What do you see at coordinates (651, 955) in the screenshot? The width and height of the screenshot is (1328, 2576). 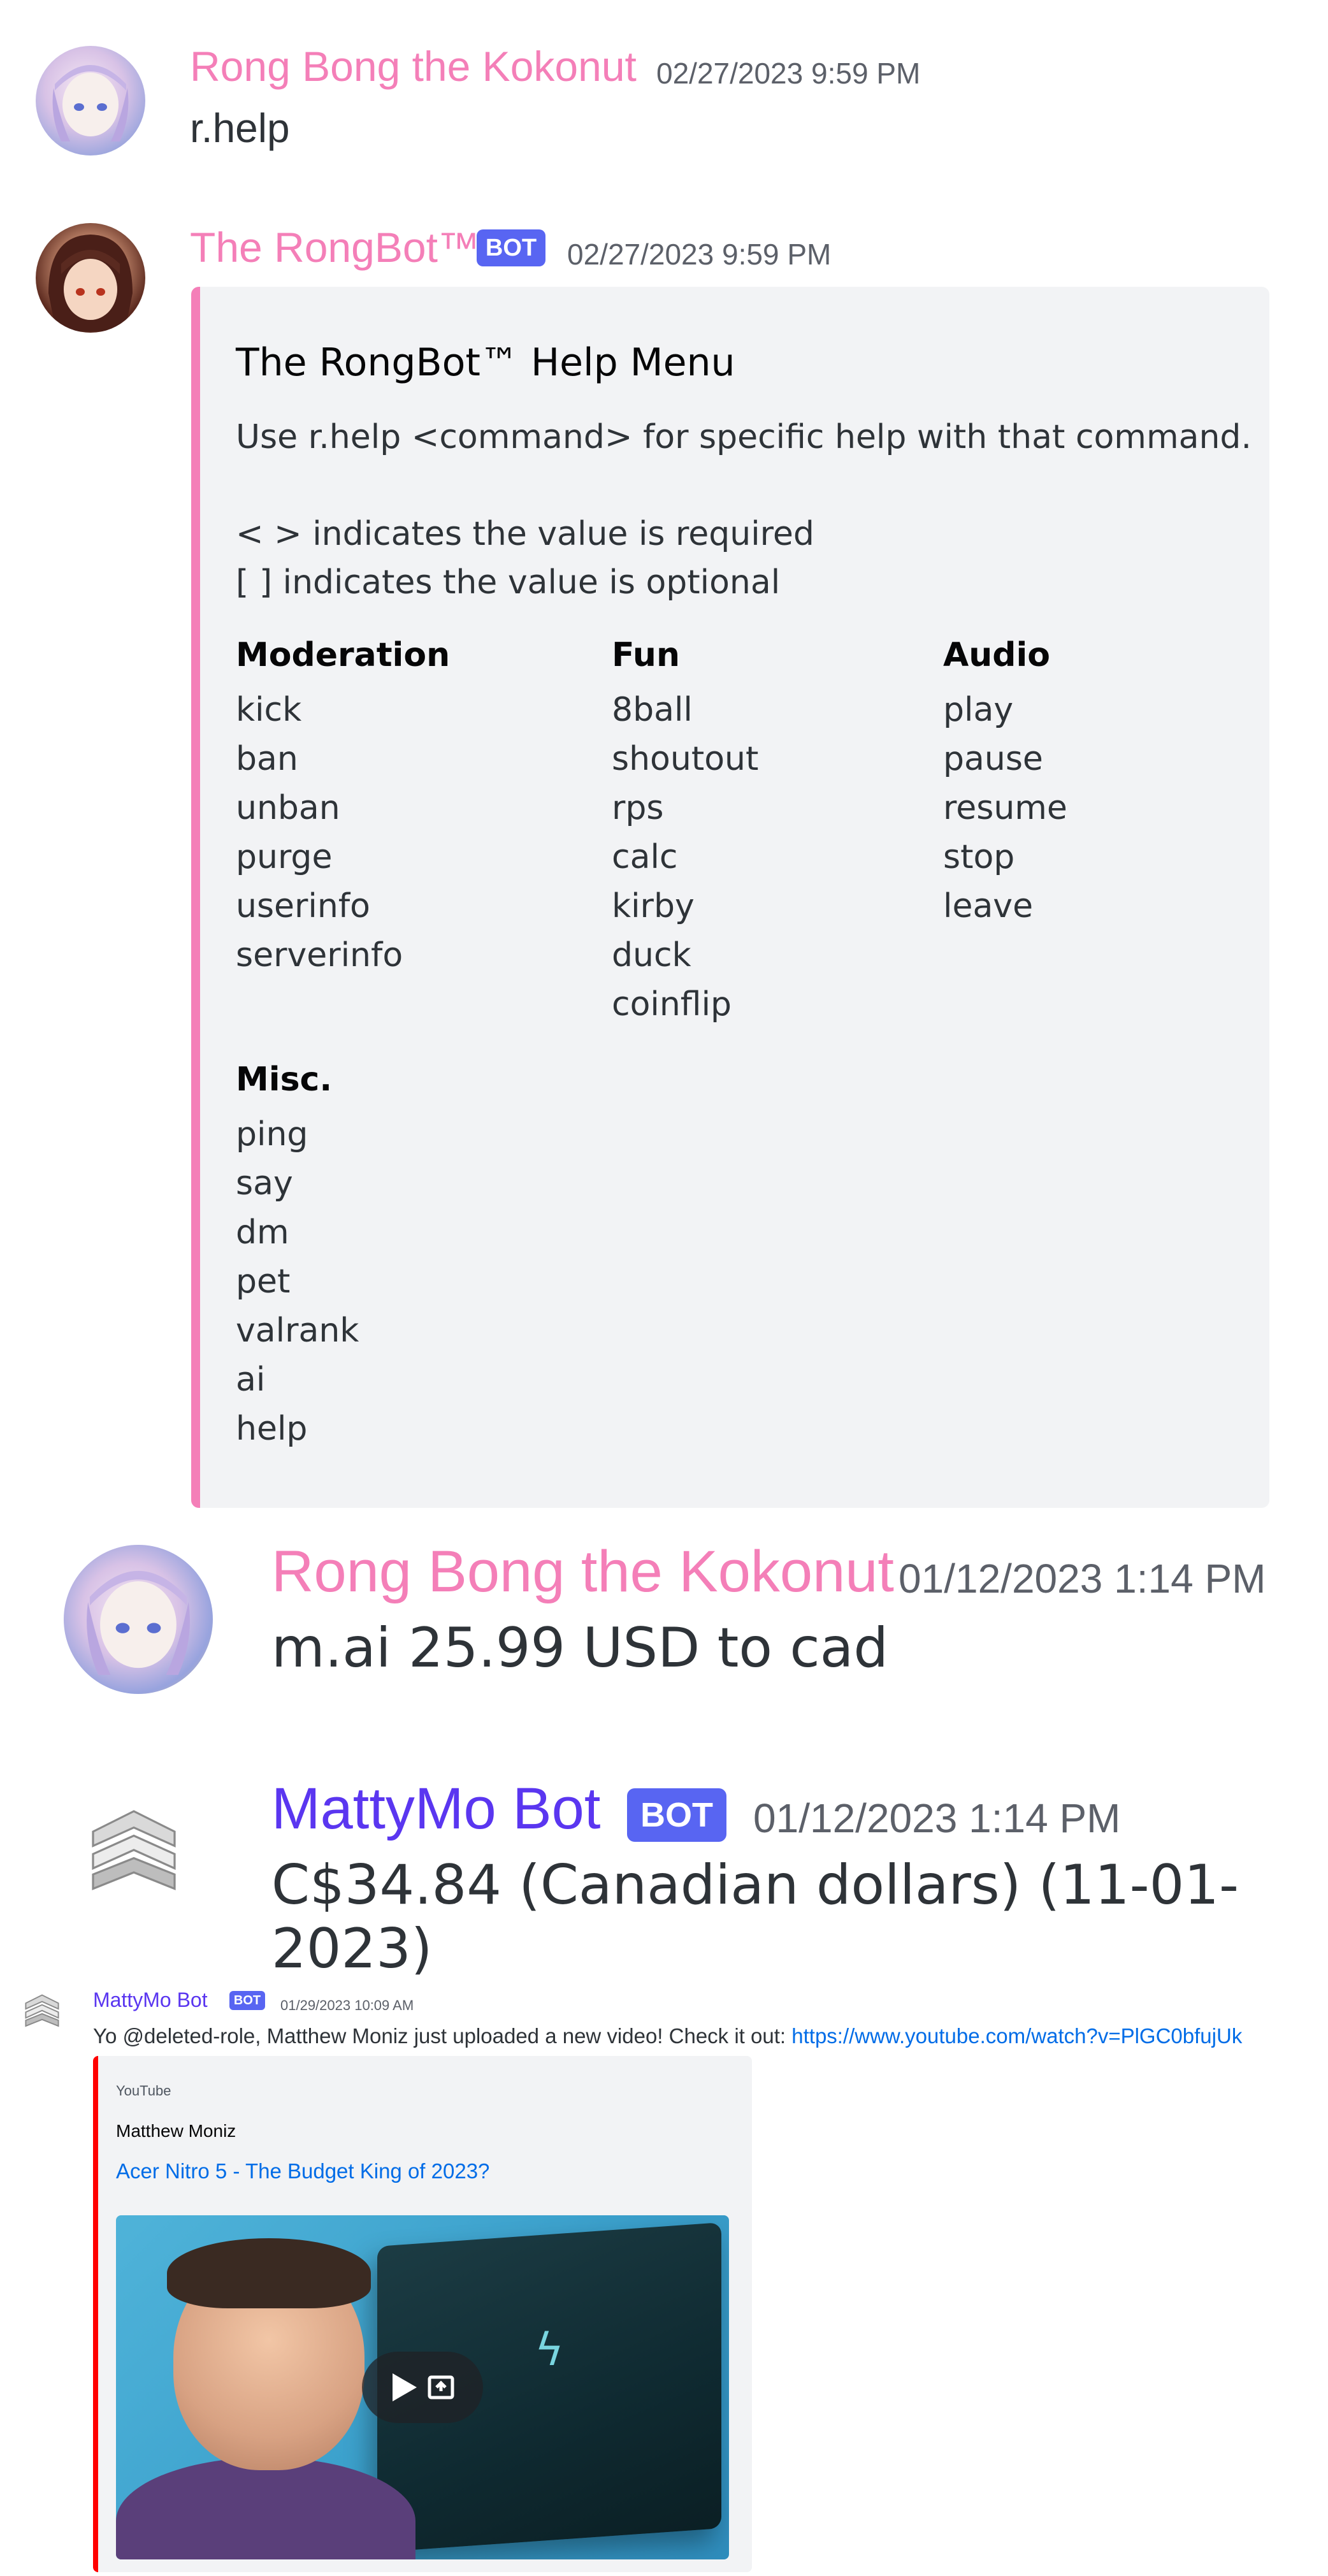 I see `command-item: duck` at bounding box center [651, 955].